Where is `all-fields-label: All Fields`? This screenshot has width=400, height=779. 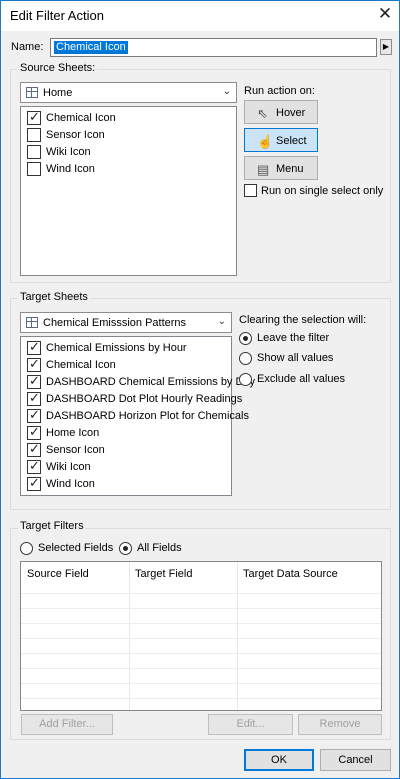 all-fields-label: All Fields is located at coordinates (159, 548).